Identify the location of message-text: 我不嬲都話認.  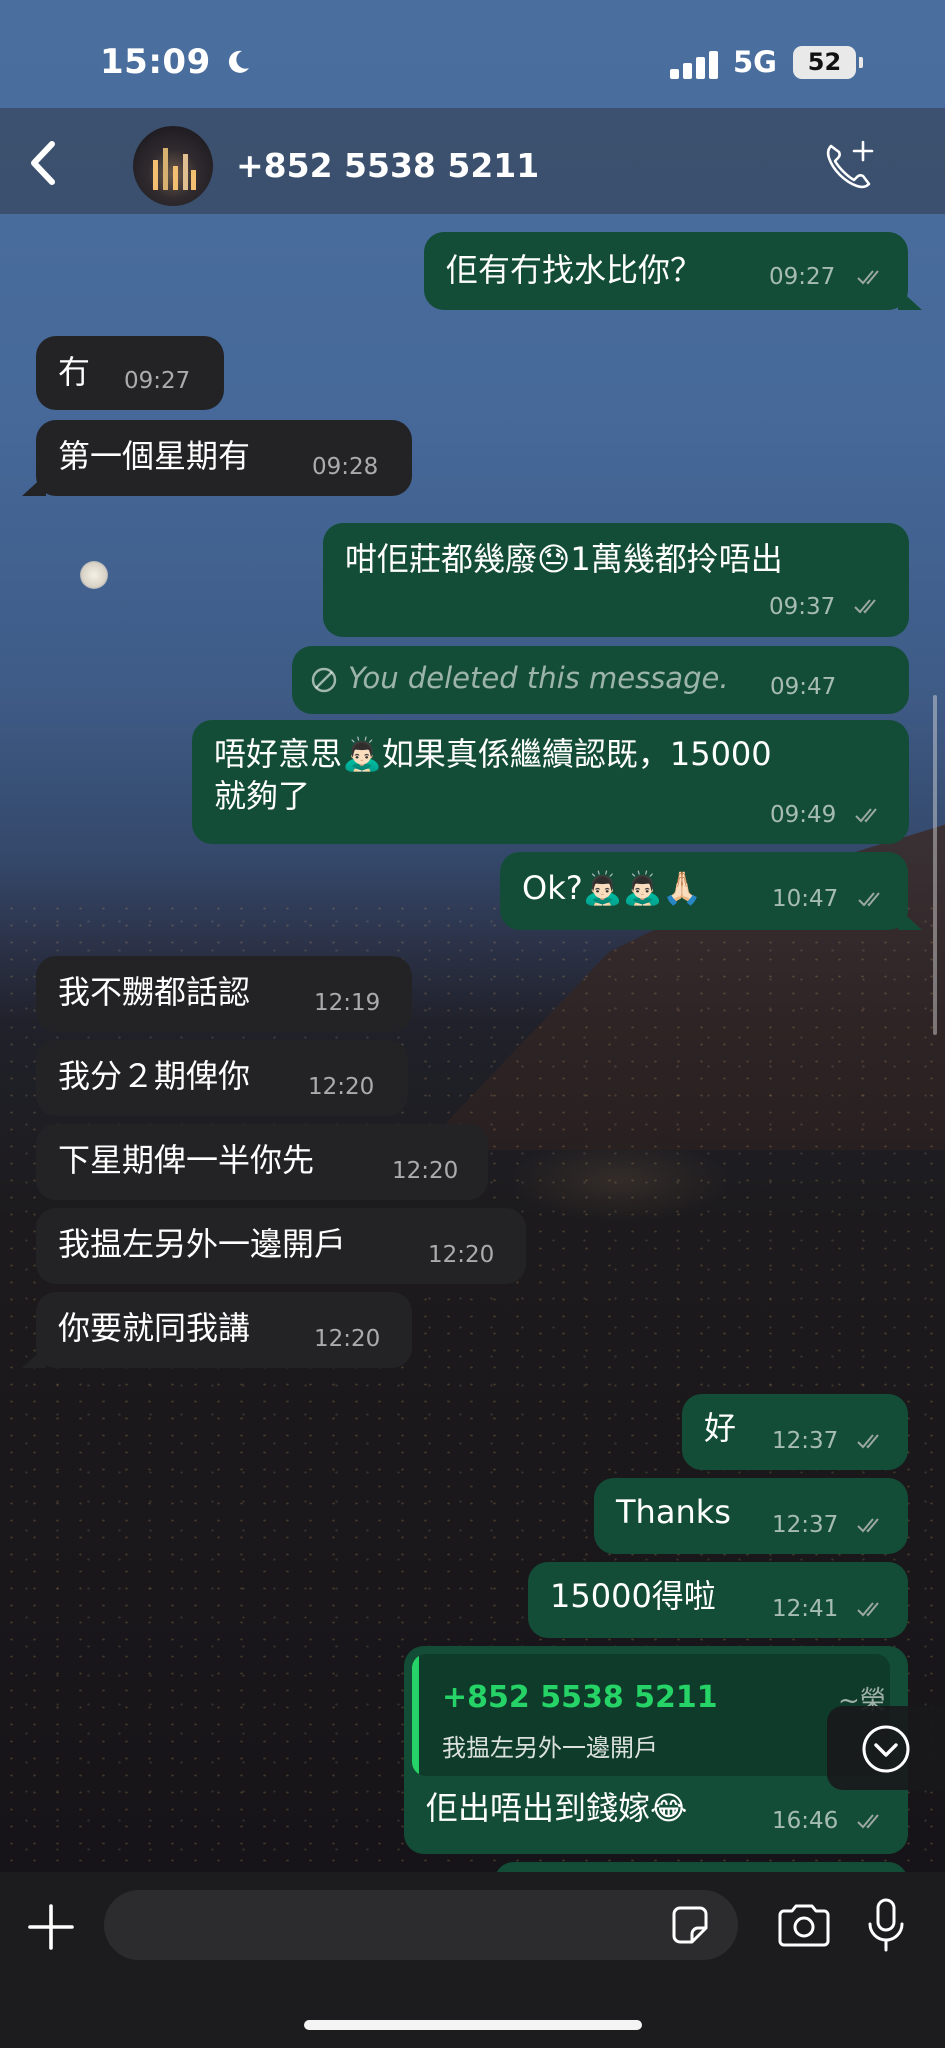
(154, 992).